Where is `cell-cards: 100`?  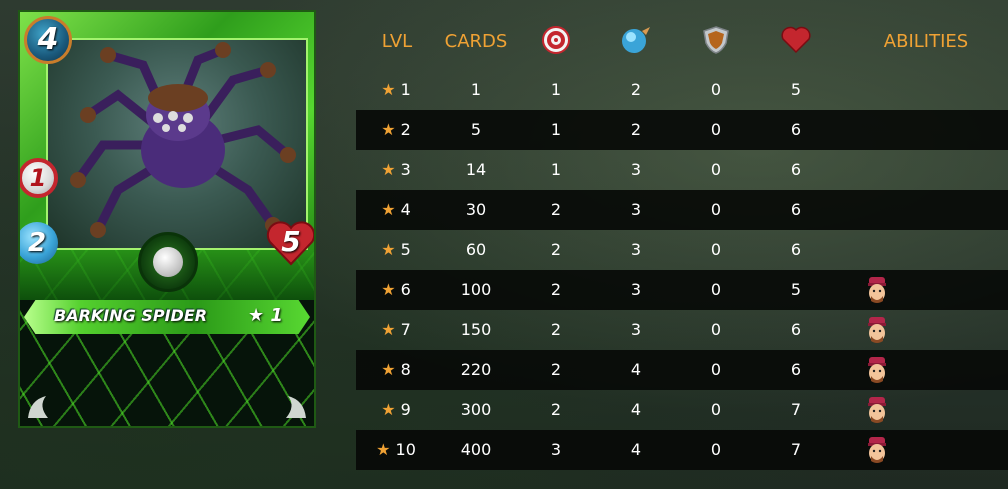
cell-cards: 100 is located at coordinates (476, 289).